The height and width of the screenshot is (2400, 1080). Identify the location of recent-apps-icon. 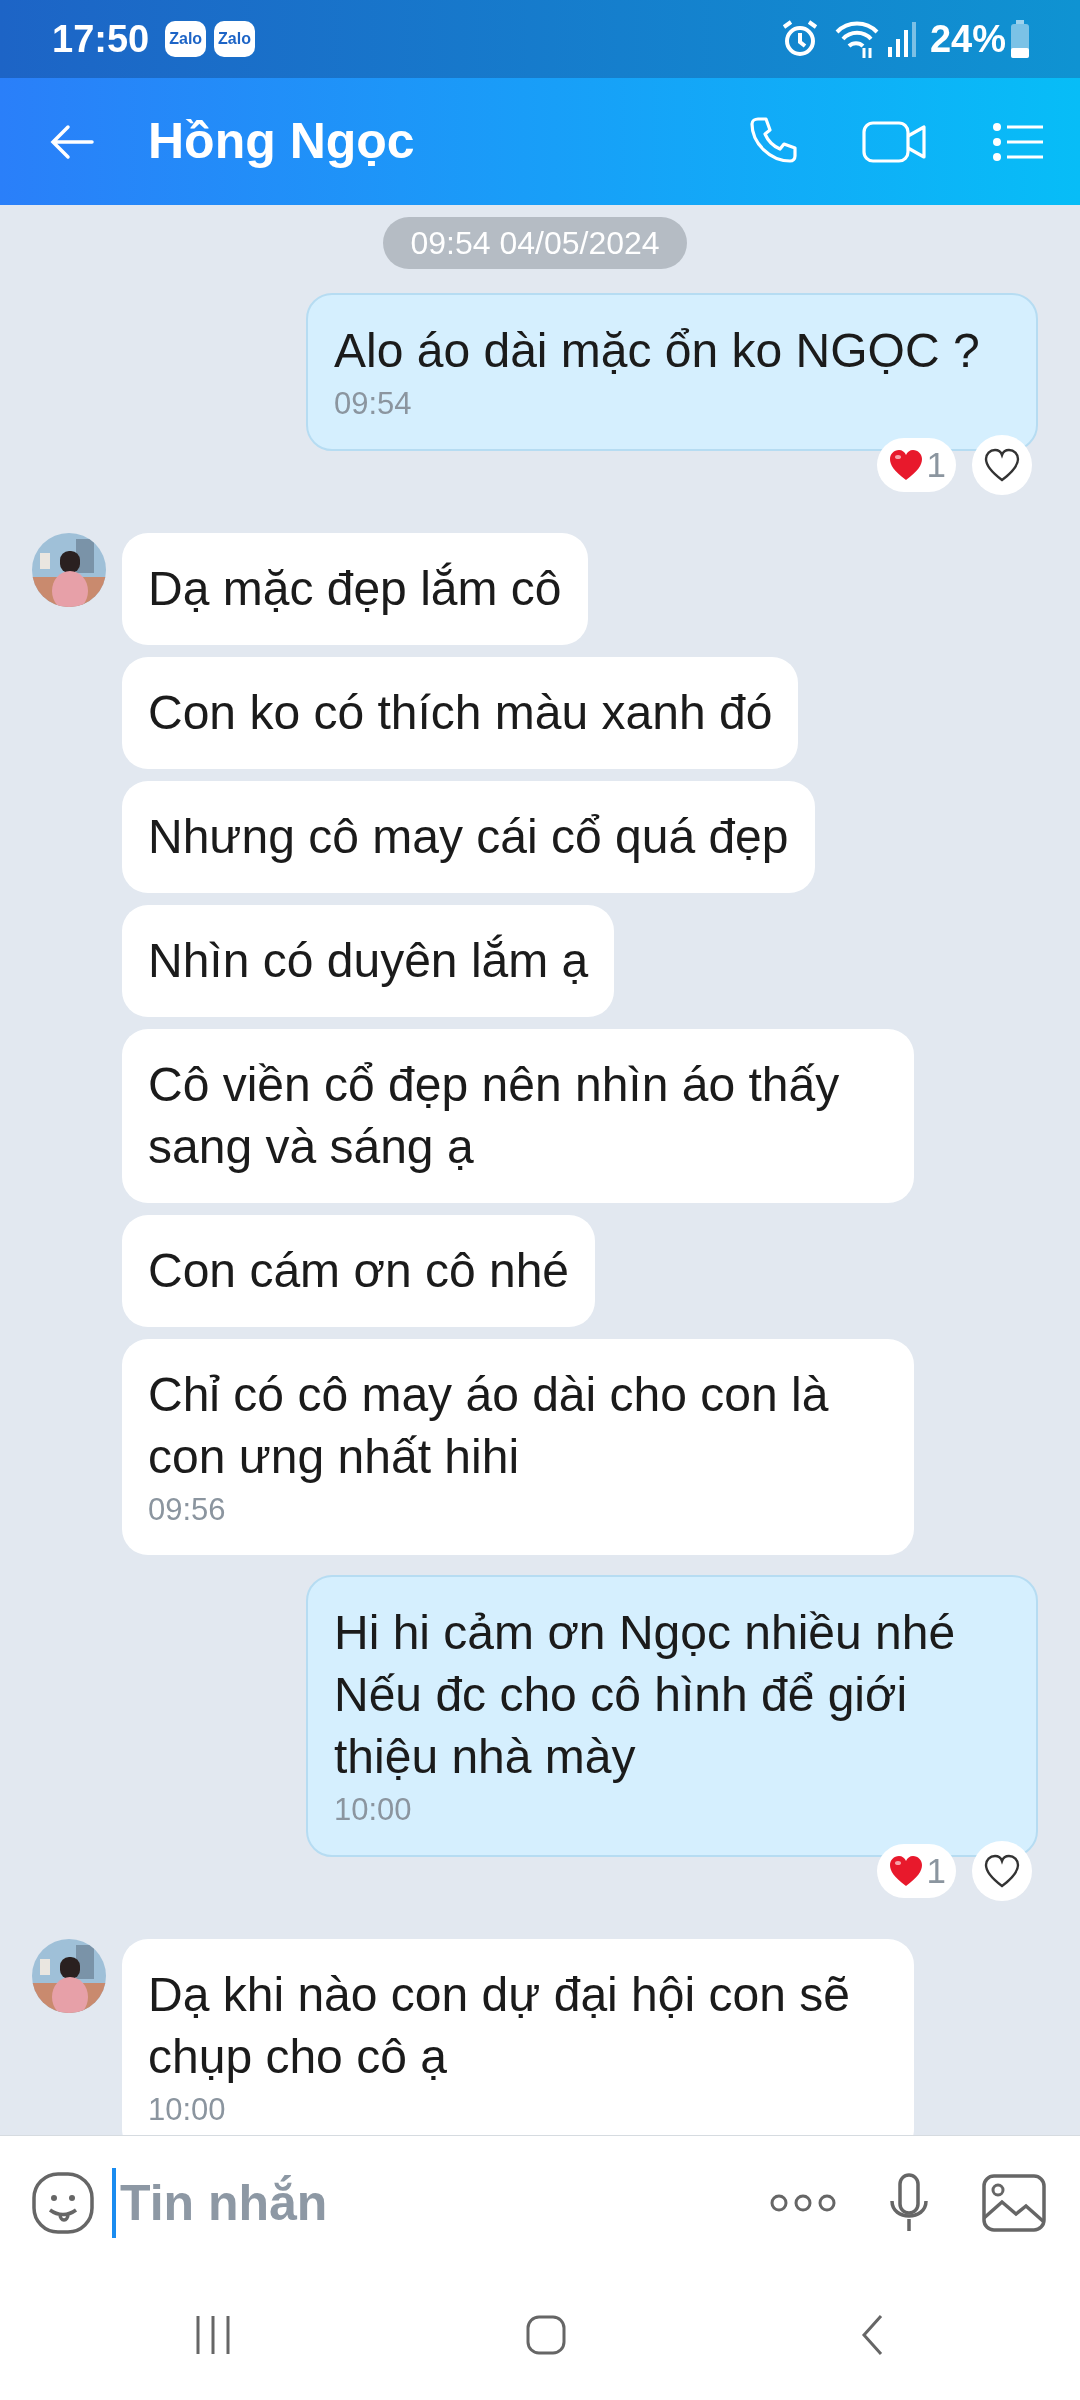
(213, 2335).